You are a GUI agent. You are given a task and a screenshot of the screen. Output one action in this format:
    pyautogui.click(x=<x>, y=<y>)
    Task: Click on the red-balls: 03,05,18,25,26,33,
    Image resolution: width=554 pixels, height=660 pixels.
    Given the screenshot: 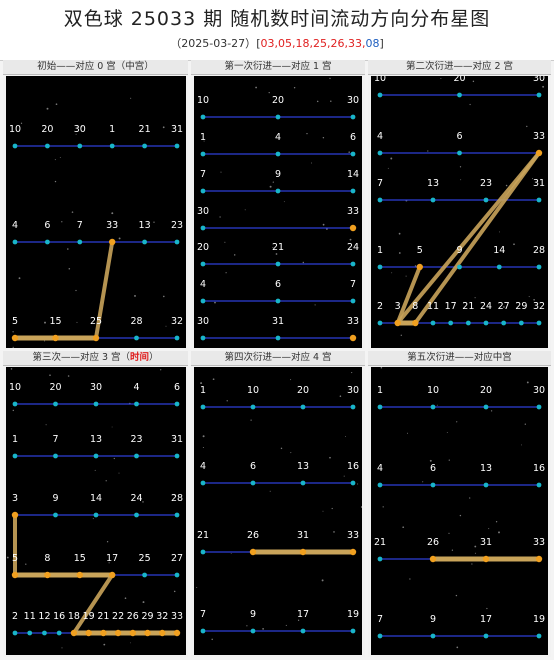 What is the action you would take?
    pyautogui.click(x=313, y=43)
    